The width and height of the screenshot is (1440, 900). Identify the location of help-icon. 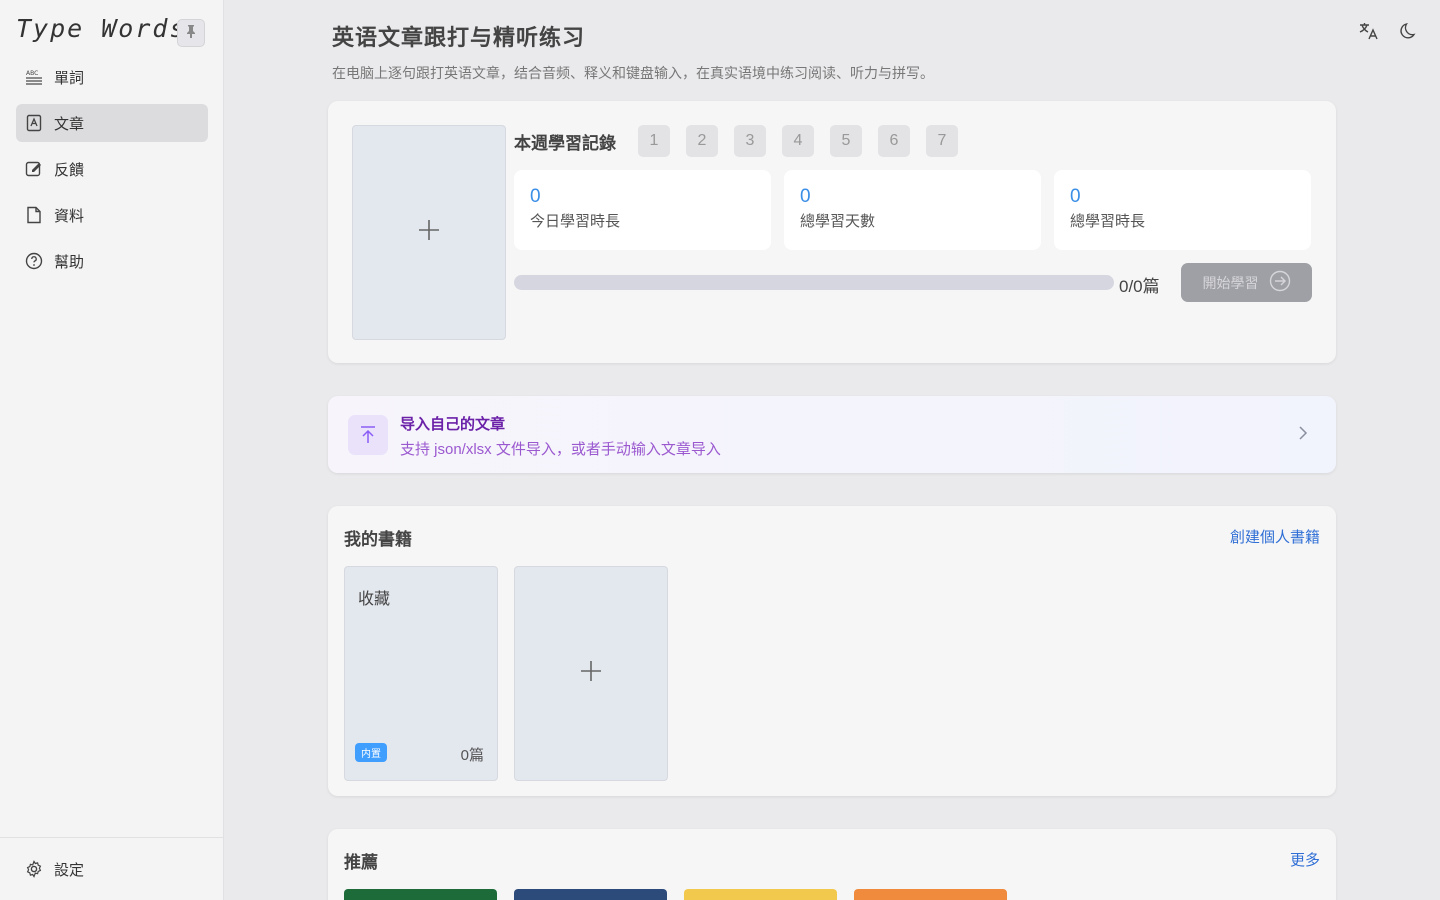
(34, 261).